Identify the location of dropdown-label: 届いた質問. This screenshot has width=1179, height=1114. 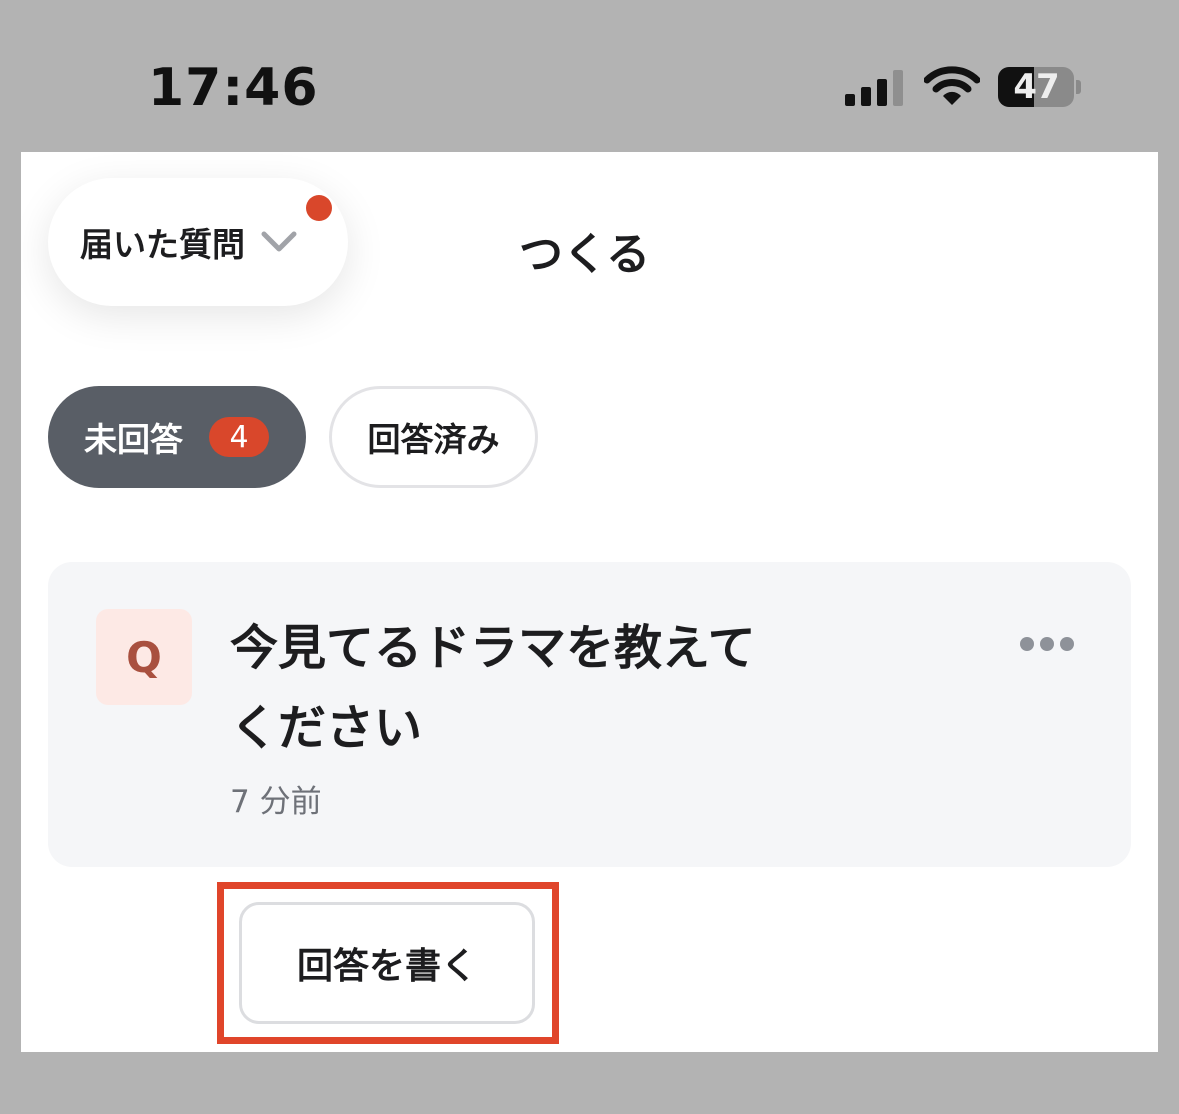
(162, 244).